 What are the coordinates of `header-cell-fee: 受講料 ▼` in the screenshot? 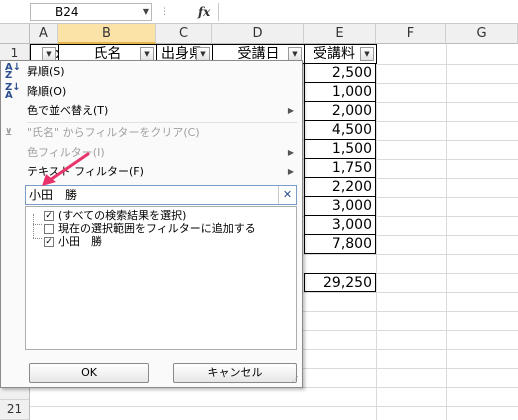 It's located at (340, 54).